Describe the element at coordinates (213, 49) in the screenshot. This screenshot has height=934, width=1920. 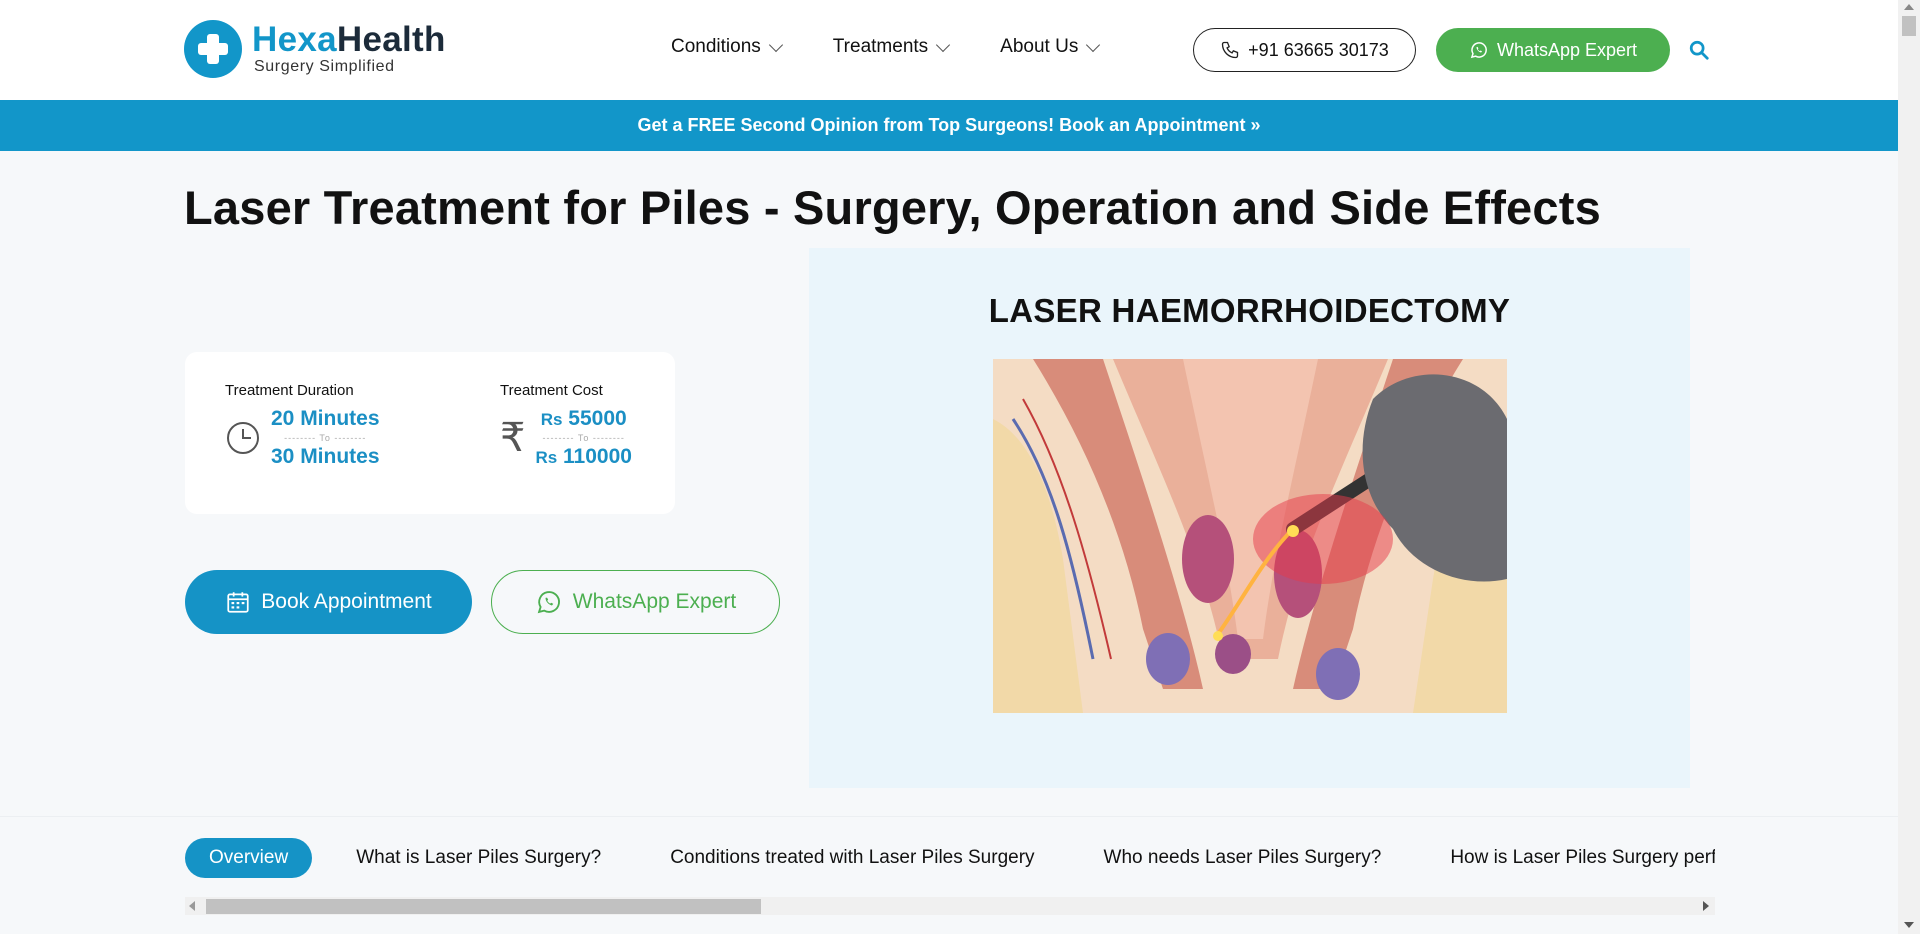
I see `logo-cross-icon` at that location.